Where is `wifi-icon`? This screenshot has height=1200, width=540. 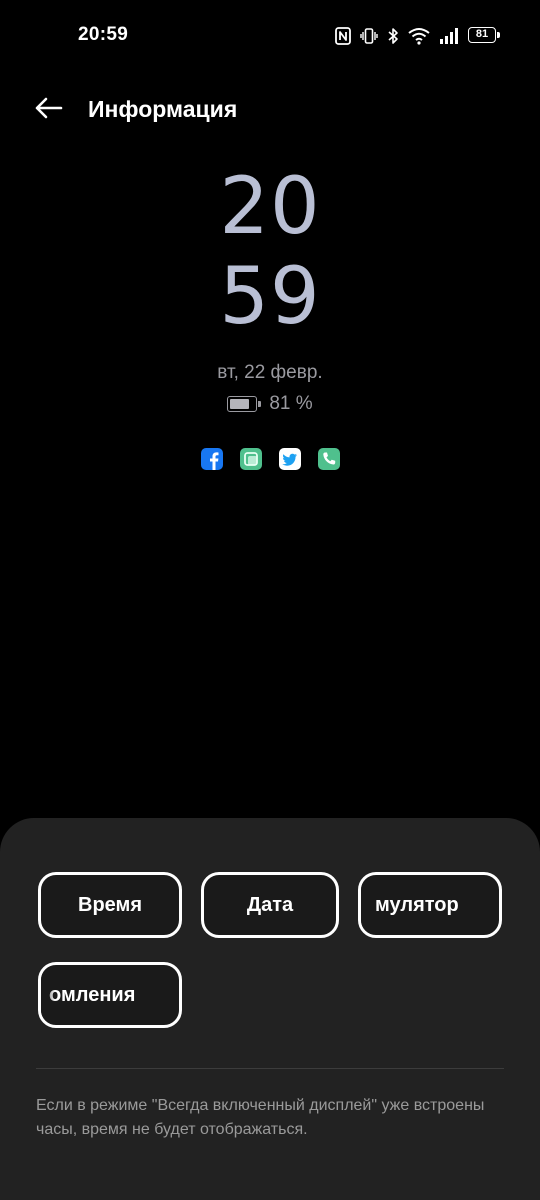
wifi-icon is located at coordinates (419, 36).